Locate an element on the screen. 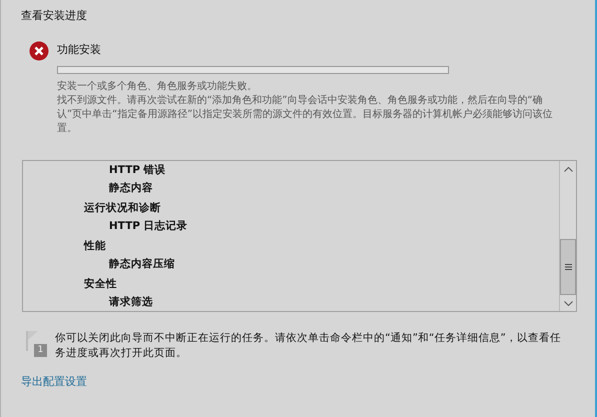  feature-item: 请求筛选 is located at coordinates (131, 302).